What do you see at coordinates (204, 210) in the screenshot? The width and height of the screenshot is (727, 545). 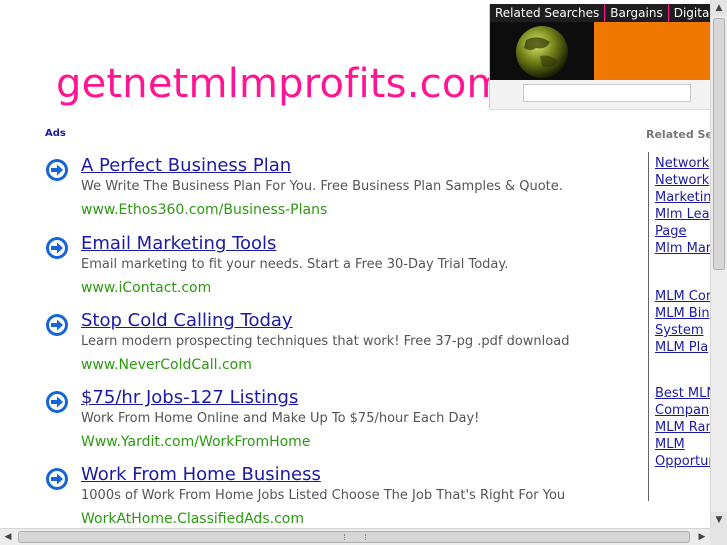 I see `ad-url-link: www.Ethos360.com/Business-Plans` at bounding box center [204, 210].